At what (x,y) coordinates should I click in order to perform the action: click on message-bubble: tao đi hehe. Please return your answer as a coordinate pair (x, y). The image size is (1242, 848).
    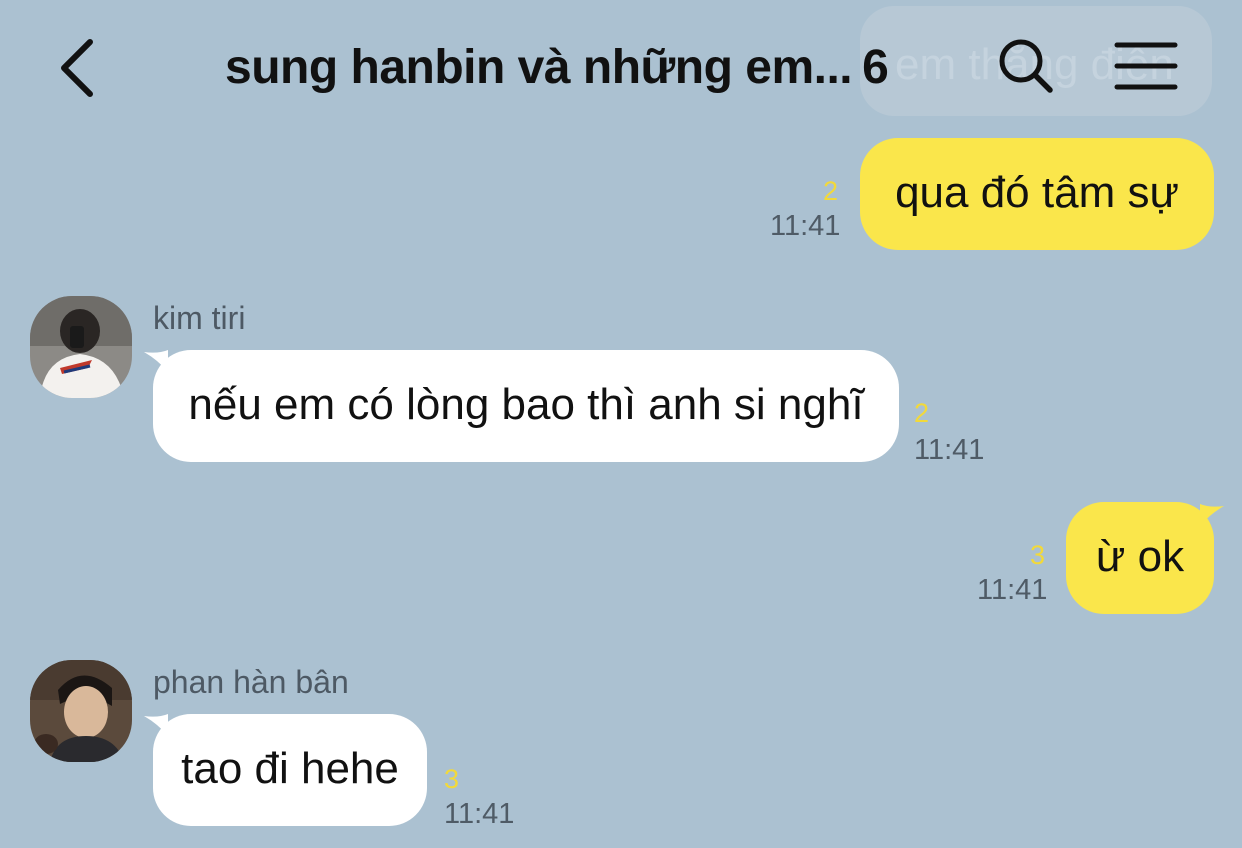
    Looking at the image, I should click on (290, 770).